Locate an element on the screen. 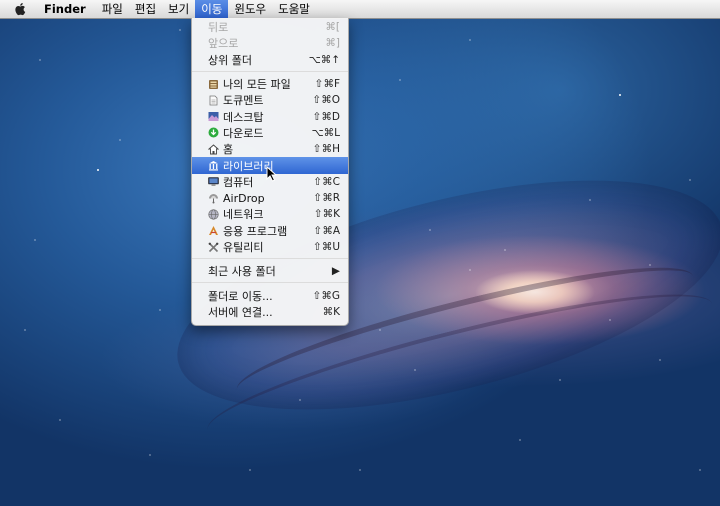 This screenshot has height=506, width=720. menu-view: 보기 is located at coordinates (178, 9).